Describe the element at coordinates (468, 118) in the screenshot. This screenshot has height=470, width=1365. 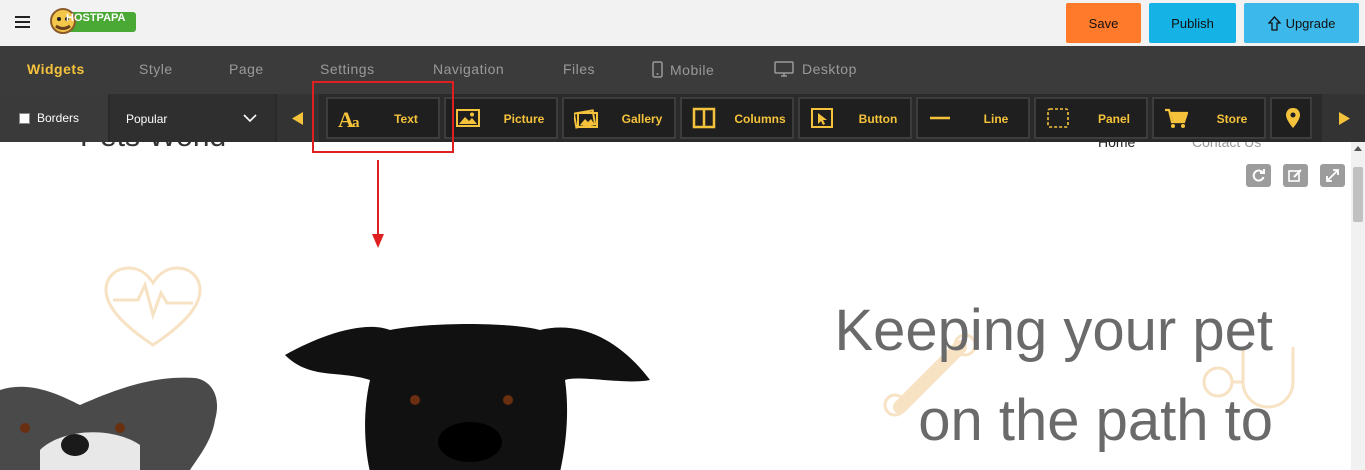
I see `picture-icon` at that location.